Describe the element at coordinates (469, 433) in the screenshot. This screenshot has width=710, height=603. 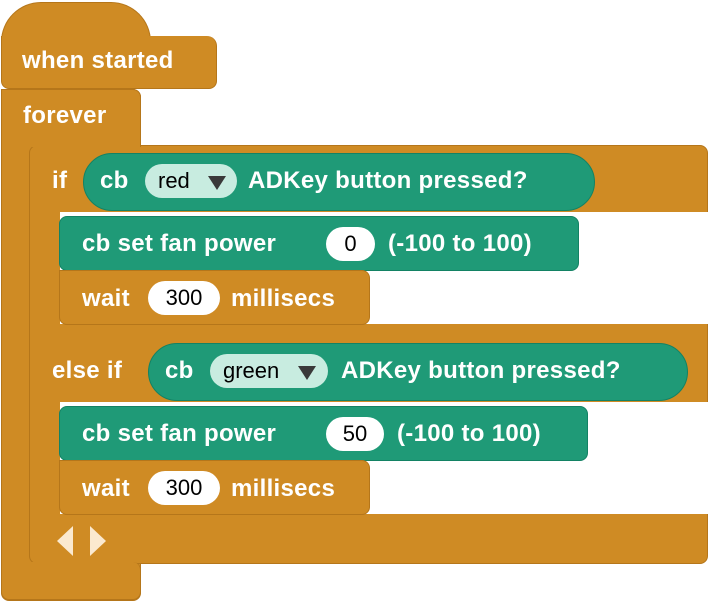
I see `cmd2-suffix: (-100 to 100)` at that location.